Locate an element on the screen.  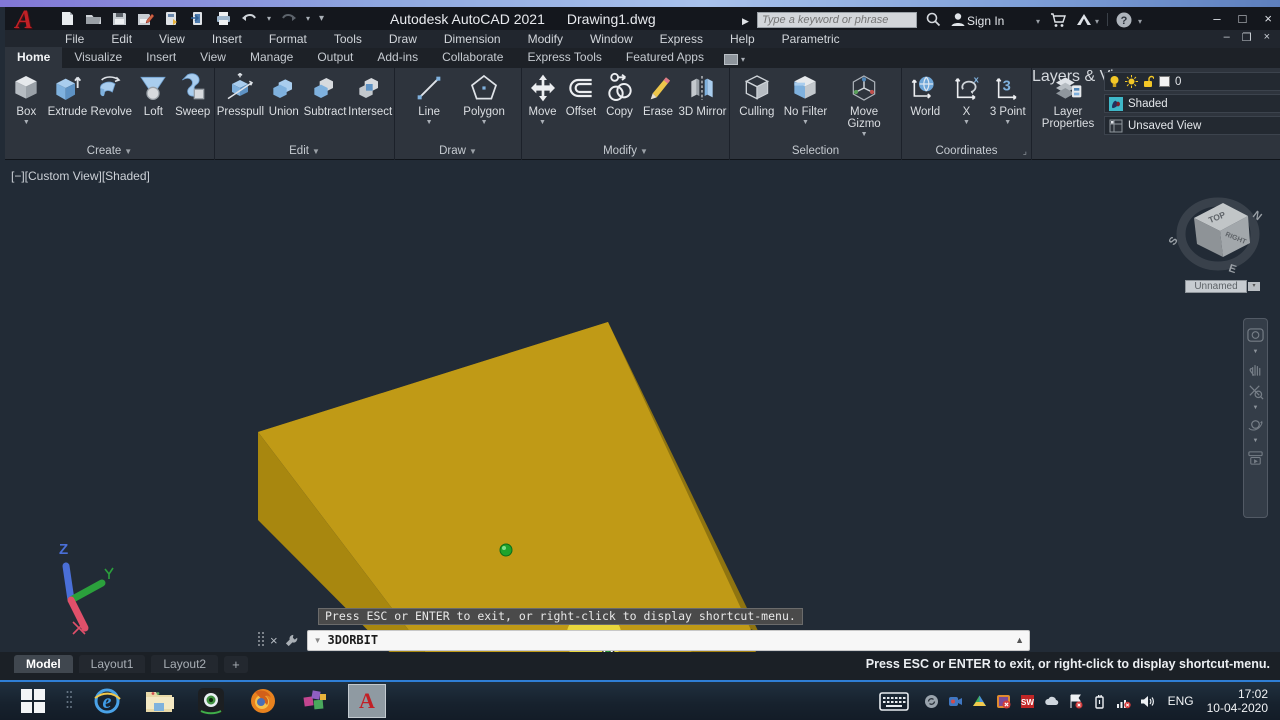
tab-visualize: Visualize is located at coordinates (98, 57).